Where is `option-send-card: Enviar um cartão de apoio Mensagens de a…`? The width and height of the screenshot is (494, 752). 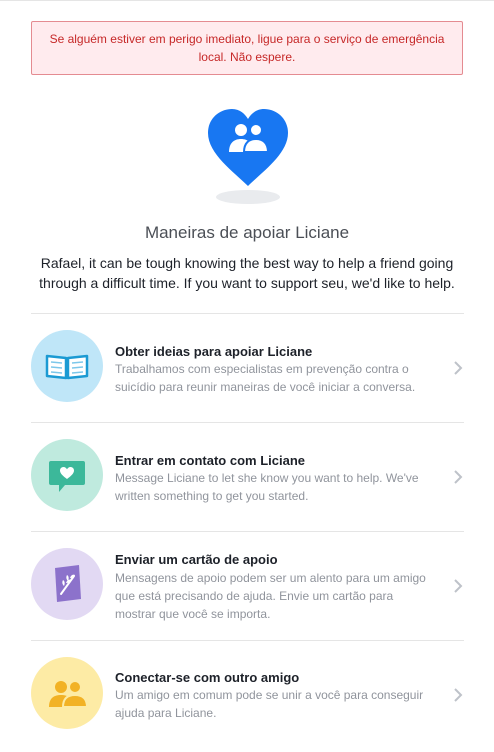 option-send-card: Enviar um cartão de apoio Mensagens de a… is located at coordinates (247, 586).